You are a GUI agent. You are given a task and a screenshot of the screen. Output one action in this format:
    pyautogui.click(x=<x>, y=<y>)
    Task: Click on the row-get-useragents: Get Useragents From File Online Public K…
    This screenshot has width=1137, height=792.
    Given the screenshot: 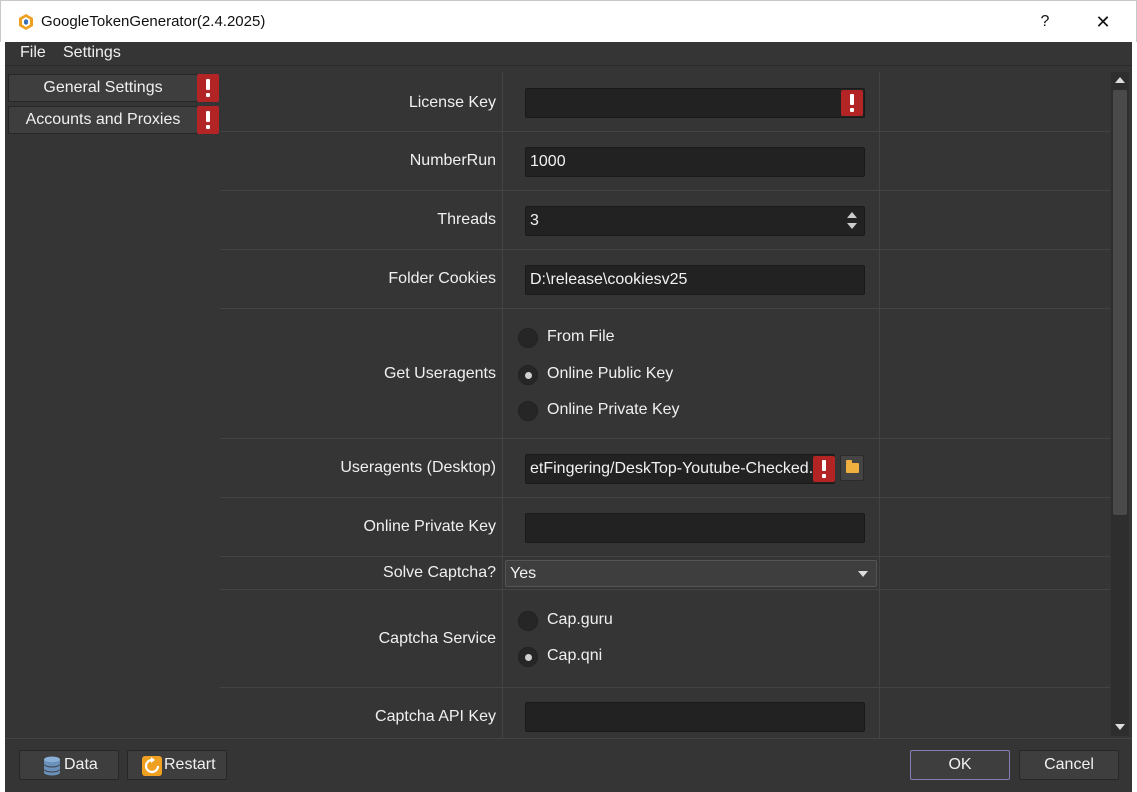 What is the action you would take?
    pyautogui.click(x=665, y=374)
    